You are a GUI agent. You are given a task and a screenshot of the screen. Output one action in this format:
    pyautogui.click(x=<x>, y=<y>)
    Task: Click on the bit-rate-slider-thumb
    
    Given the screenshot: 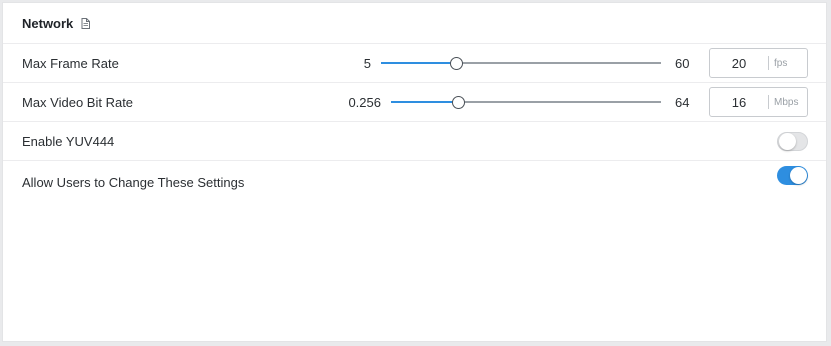 What is the action you would take?
    pyautogui.click(x=458, y=102)
    